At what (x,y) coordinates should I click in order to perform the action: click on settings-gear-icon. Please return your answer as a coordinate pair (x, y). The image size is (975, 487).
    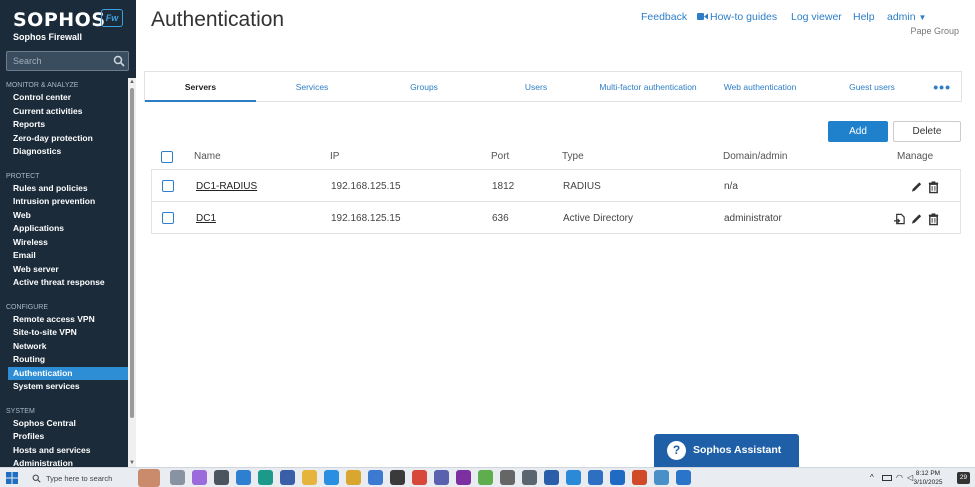
    Looking at the image, I should click on (529, 477).